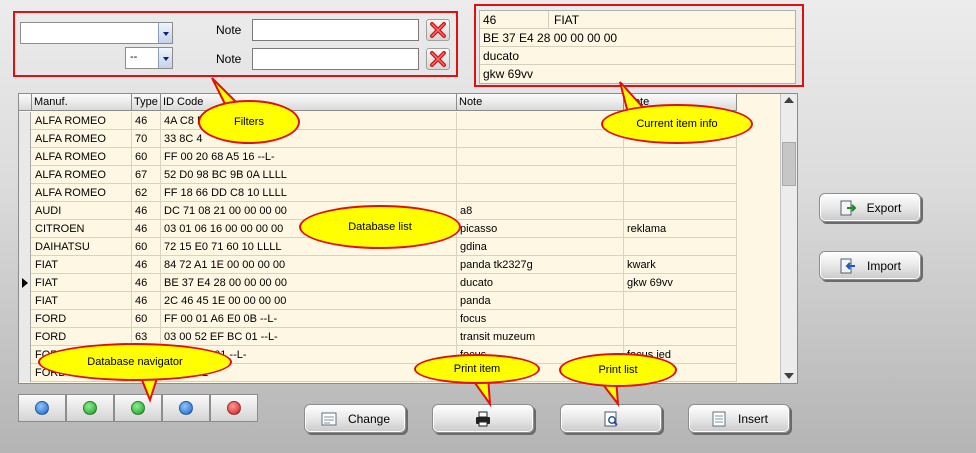  I want to click on cell-manuf: DAIHATSU, so click(82, 247).